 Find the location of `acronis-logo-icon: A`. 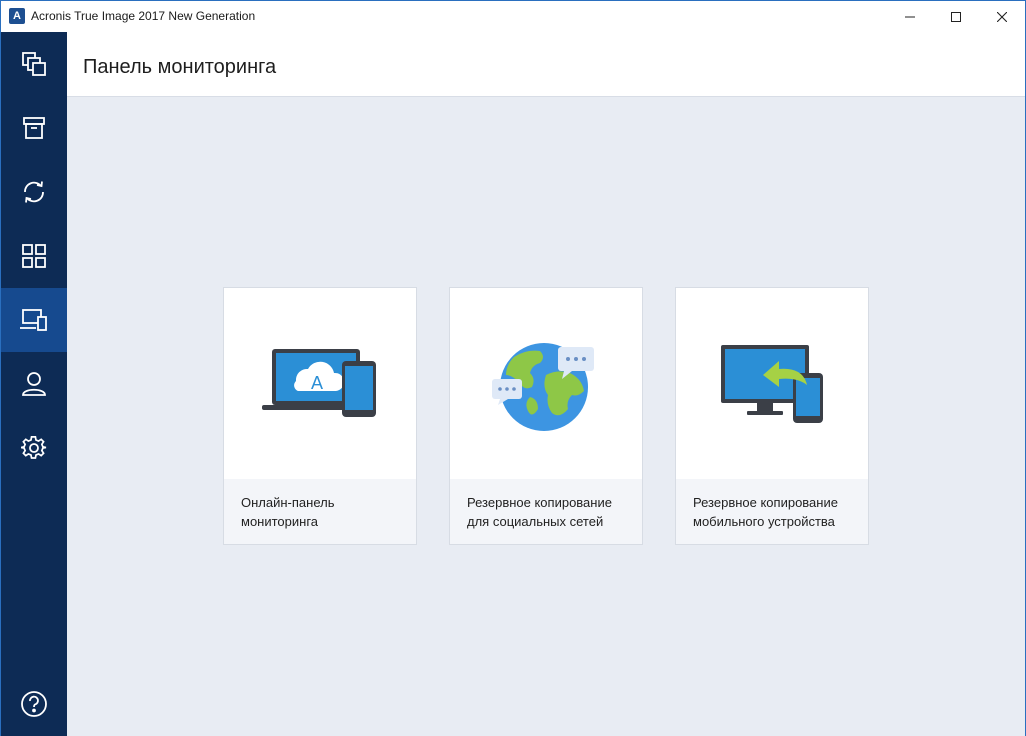

acronis-logo-icon: A is located at coordinates (17, 16).